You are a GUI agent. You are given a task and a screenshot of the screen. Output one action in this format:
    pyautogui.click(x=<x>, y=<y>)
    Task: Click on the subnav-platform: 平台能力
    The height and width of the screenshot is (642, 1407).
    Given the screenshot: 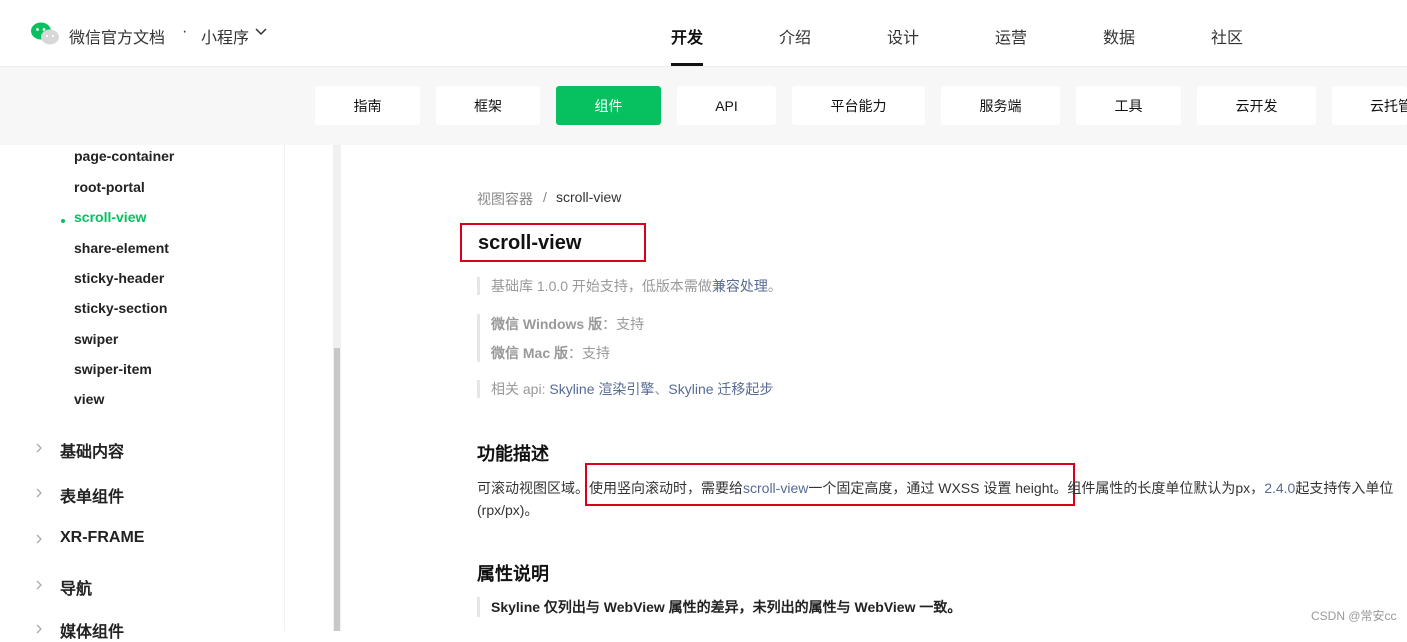 What is the action you would take?
    pyautogui.click(x=858, y=105)
    